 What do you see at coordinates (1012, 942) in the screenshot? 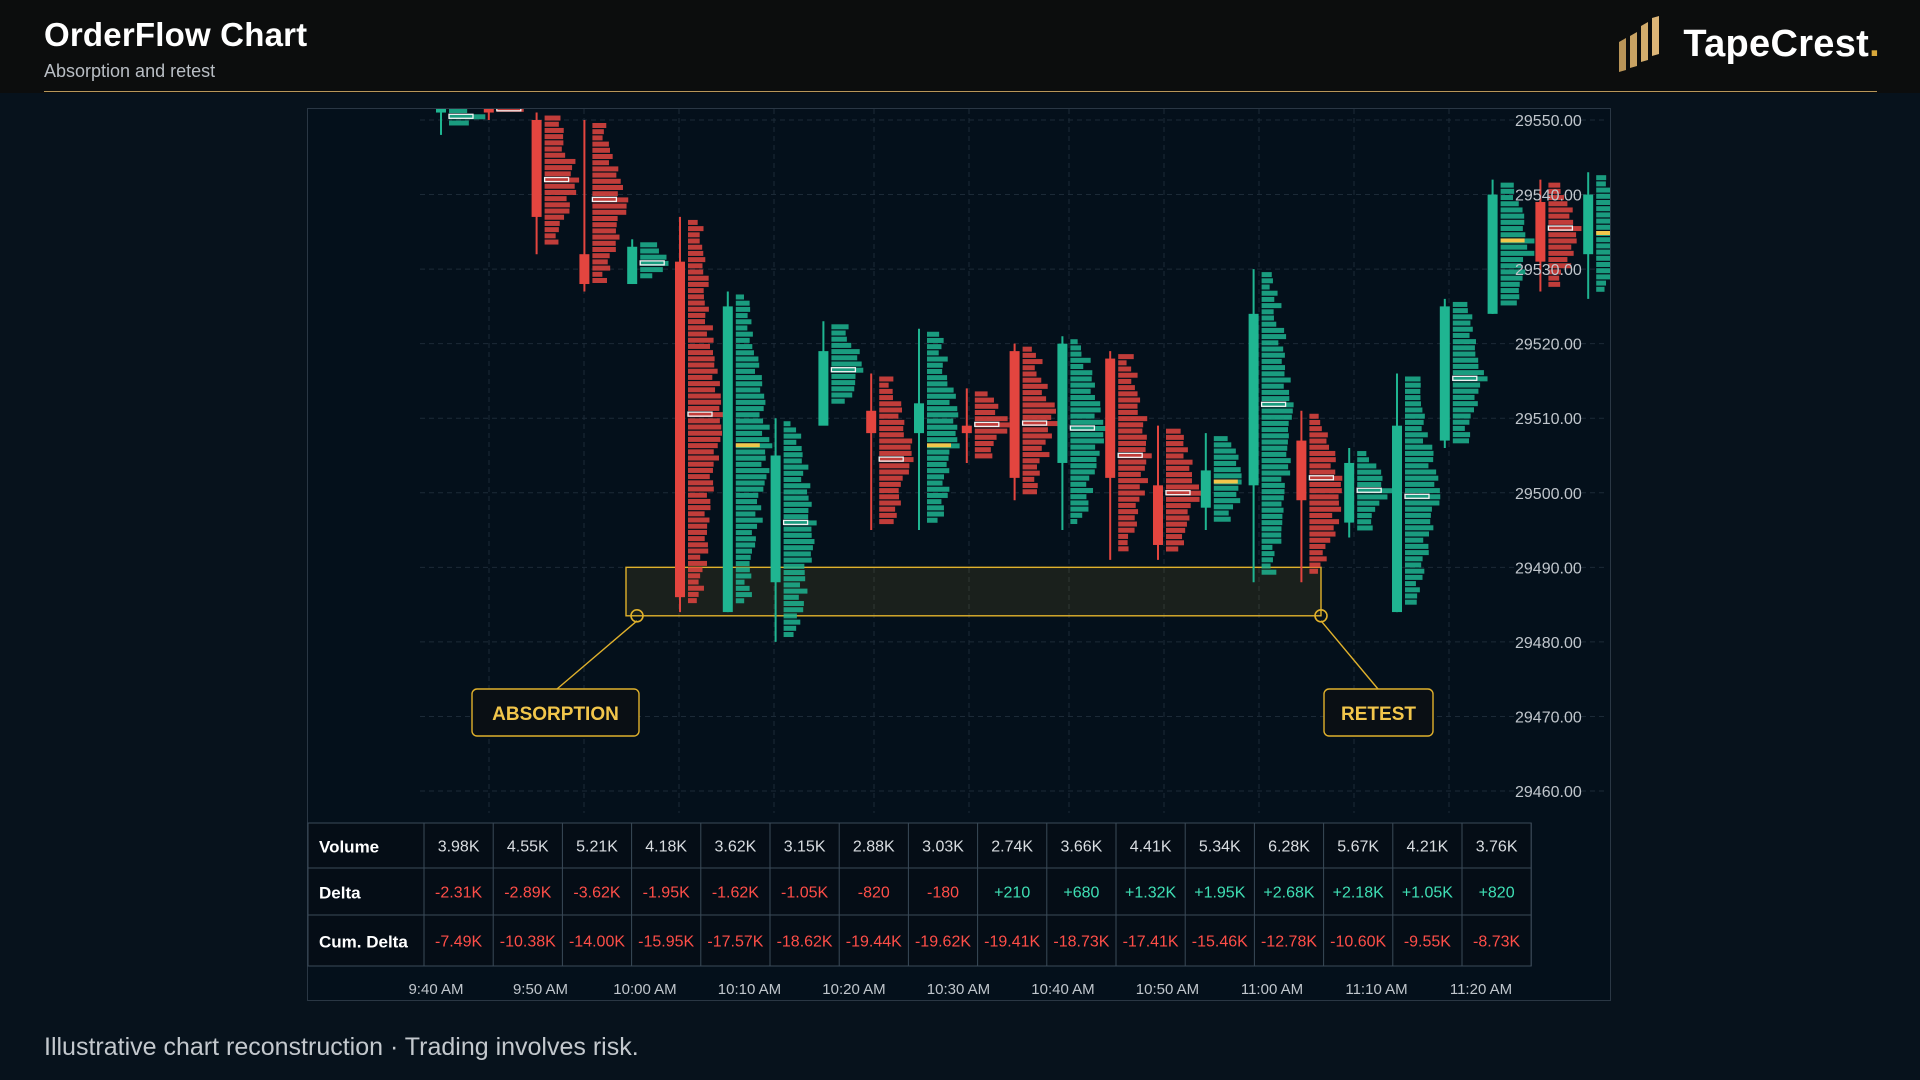
I see `table-cell-value: -19.41K` at bounding box center [1012, 942].